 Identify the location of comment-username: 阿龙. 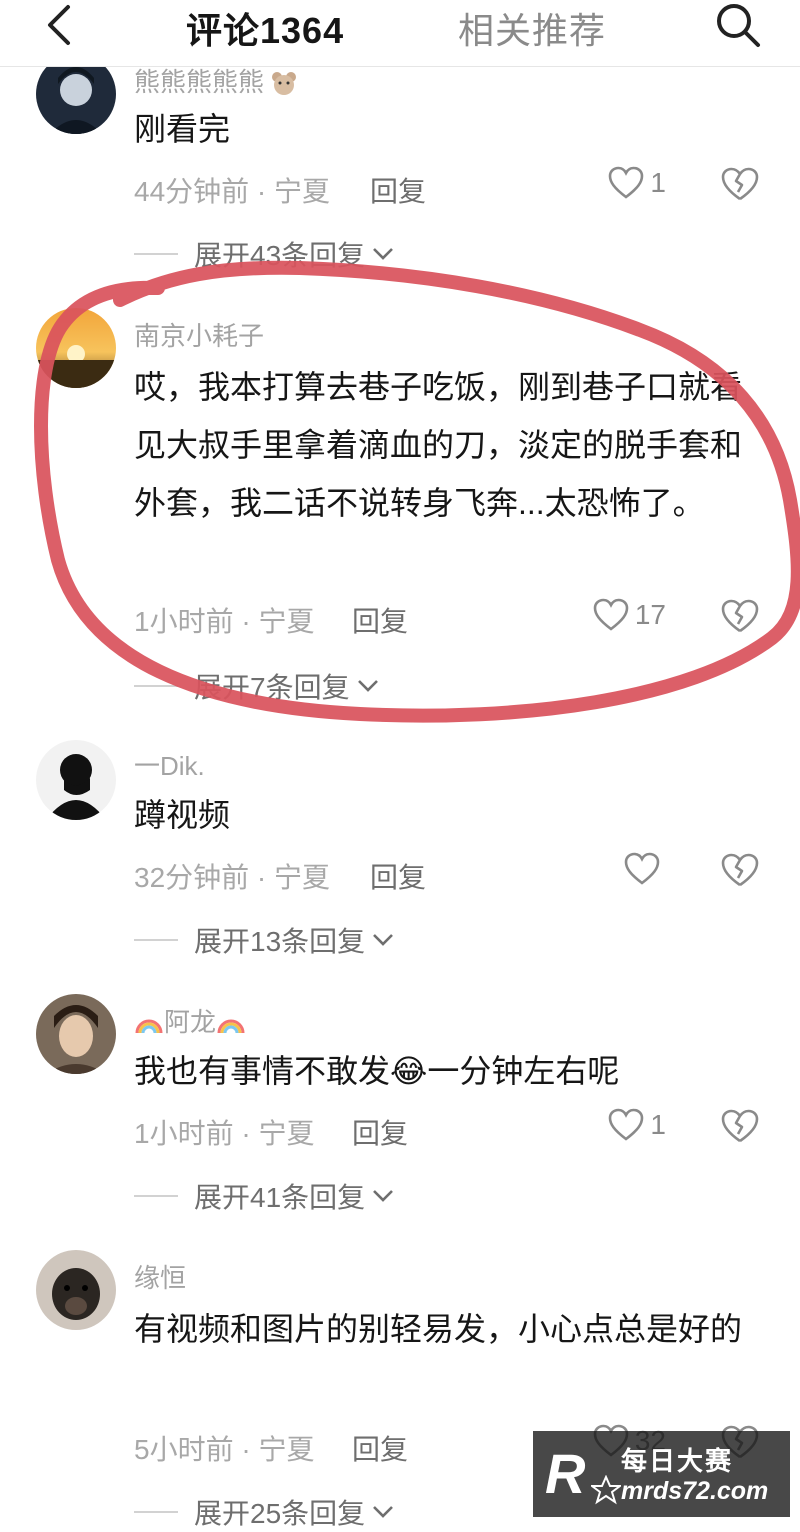
(190, 1020).